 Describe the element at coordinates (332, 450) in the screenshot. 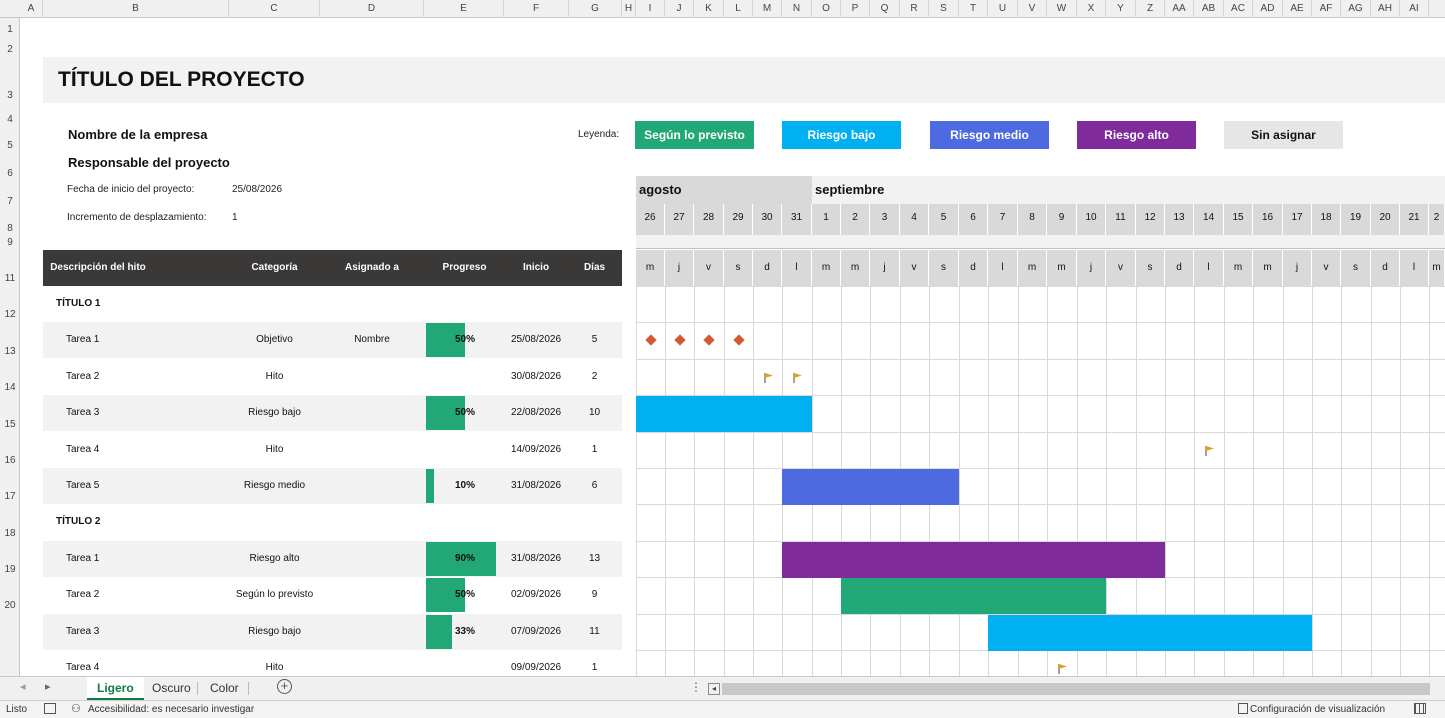

I see `table-row: Tarea 4 Hito 14/09/2026 1` at that location.